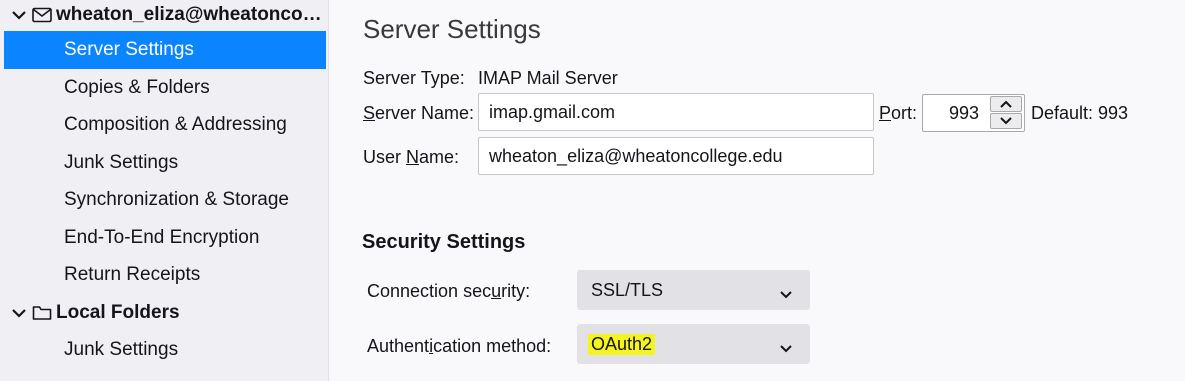 Image resolution: width=1185 pixels, height=381 pixels. What do you see at coordinates (132, 274) in the screenshot?
I see `sidebar-item-label: Return Receipts` at bounding box center [132, 274].